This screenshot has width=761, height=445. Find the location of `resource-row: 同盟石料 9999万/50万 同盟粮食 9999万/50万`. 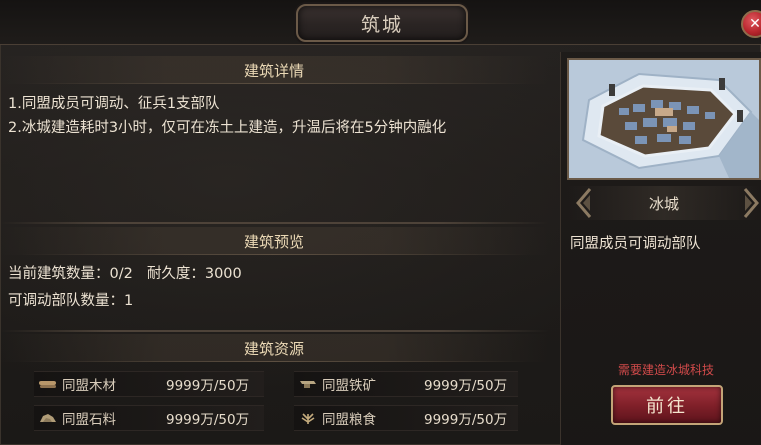

resource-row: 同盟石料 9999万/50万 同盟粮食 9999万/50万 is located at coordinates (276, 418).